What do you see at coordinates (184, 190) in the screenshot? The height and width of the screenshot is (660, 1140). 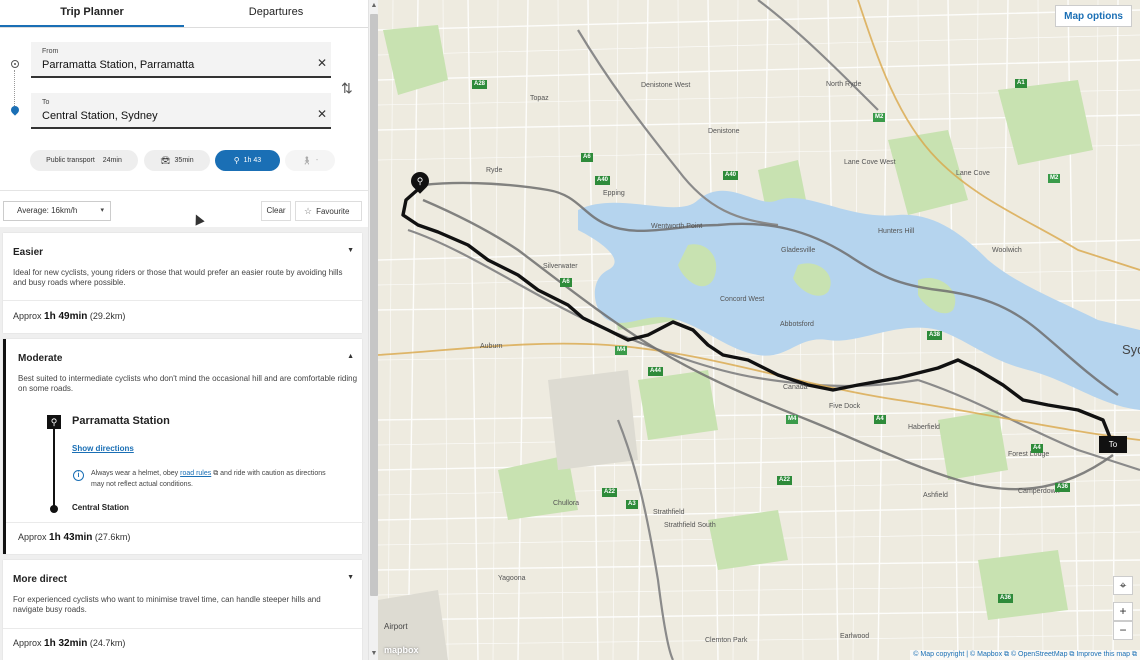 I see `divider` at bounding box center [184, 190].